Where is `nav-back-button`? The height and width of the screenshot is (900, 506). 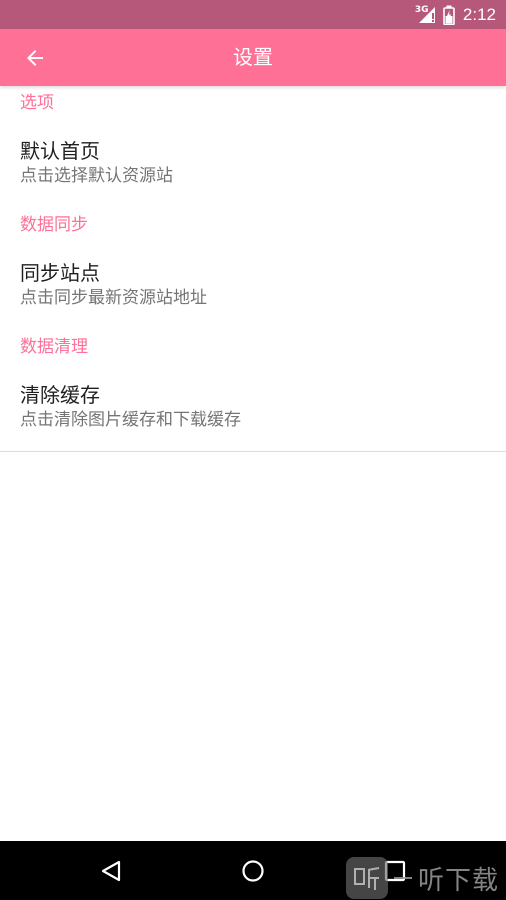 nav-back-button is located at coordinates (111, 870).